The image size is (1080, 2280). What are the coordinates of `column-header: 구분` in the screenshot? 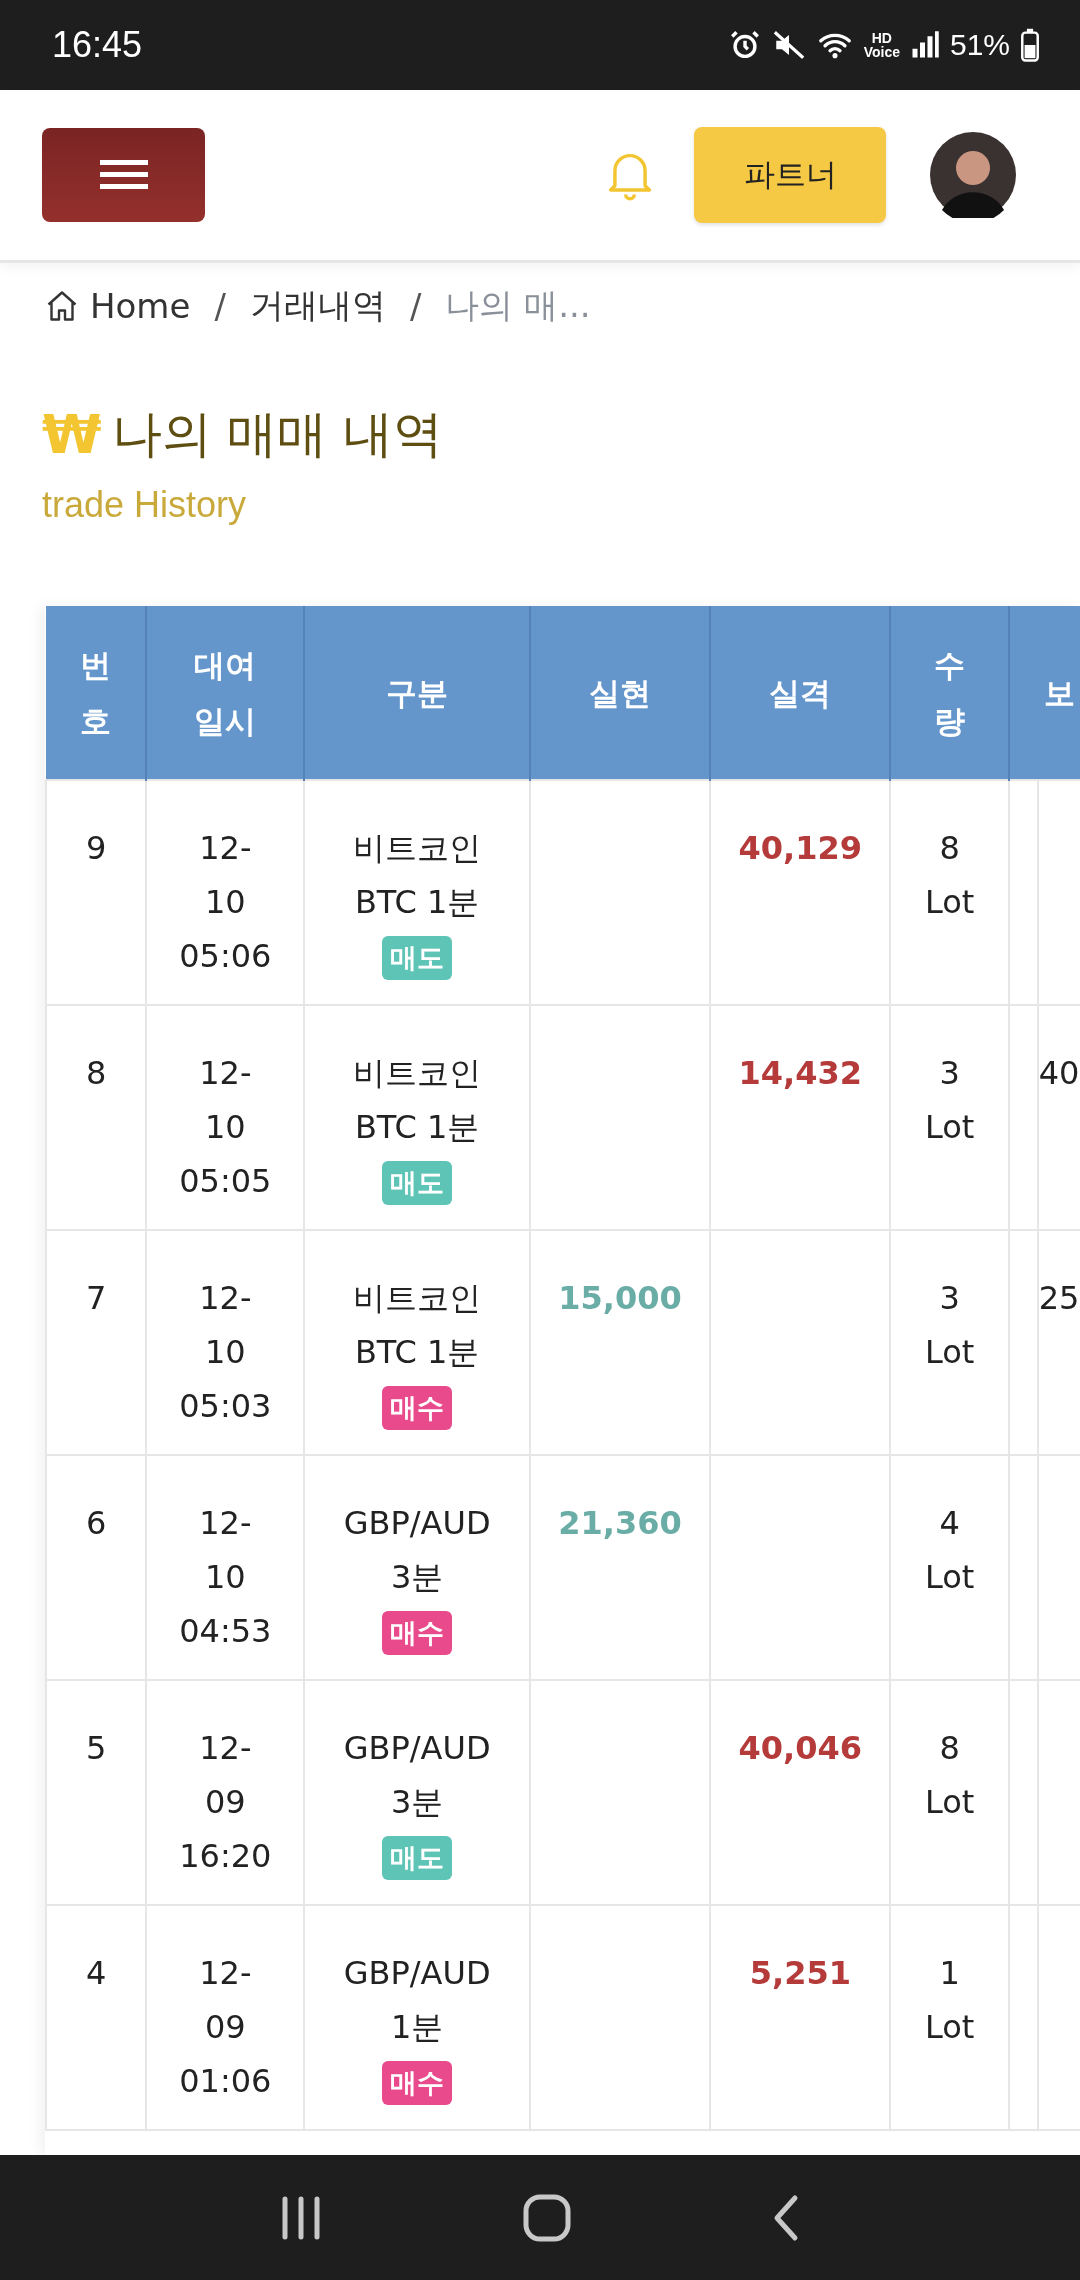 It's located at (417, 693).